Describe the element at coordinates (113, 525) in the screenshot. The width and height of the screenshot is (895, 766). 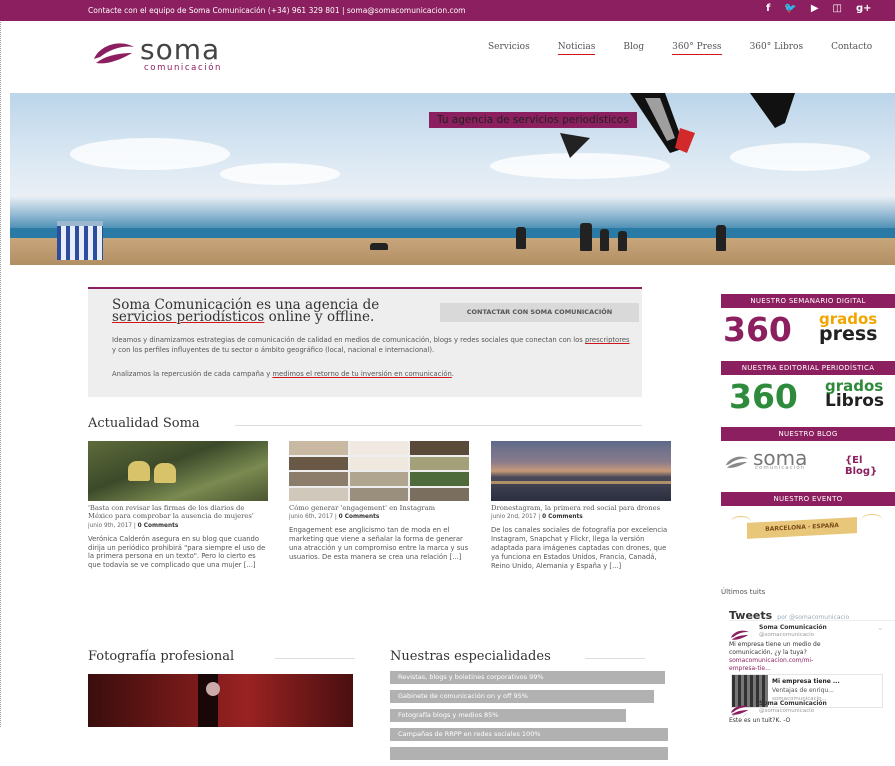
I see `news-date-text: junio 9th, 2017 |` at that location.